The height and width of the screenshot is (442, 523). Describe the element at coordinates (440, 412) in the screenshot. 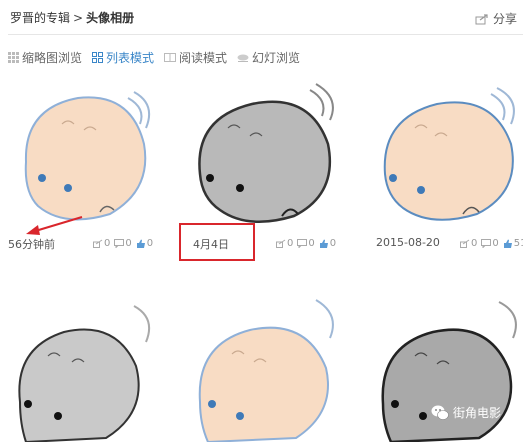

I see `wechat-icon` at that location.